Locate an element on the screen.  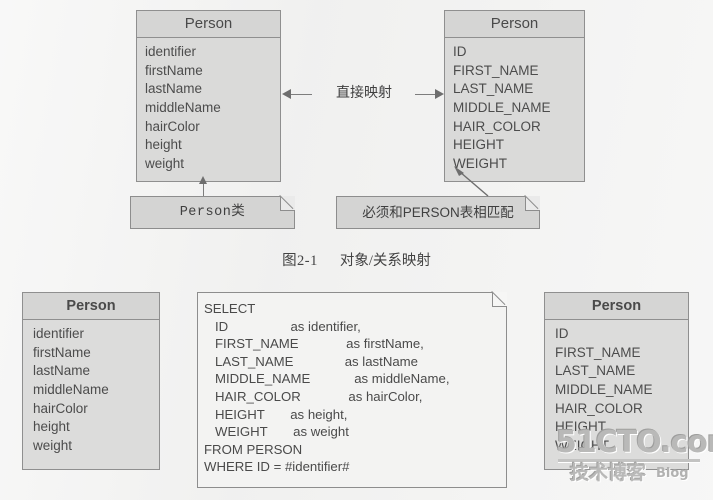
mapping-connector-right-line is located at coordinates (426, 94).